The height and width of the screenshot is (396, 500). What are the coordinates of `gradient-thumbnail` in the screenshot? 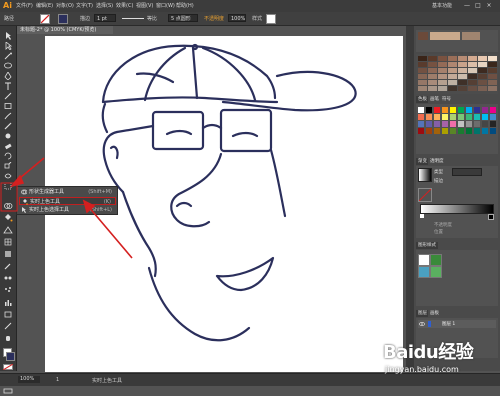 It's located at (425, 175).